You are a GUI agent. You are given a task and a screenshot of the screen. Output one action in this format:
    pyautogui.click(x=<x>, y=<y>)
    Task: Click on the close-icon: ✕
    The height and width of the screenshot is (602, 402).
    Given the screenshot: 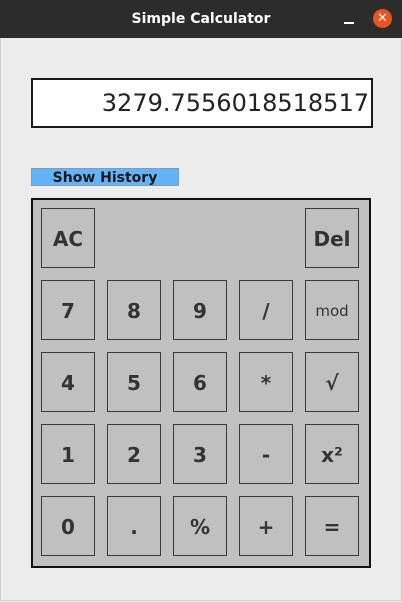 What is the action you would take?
    pyautogui.click(x=382, y=18)
    